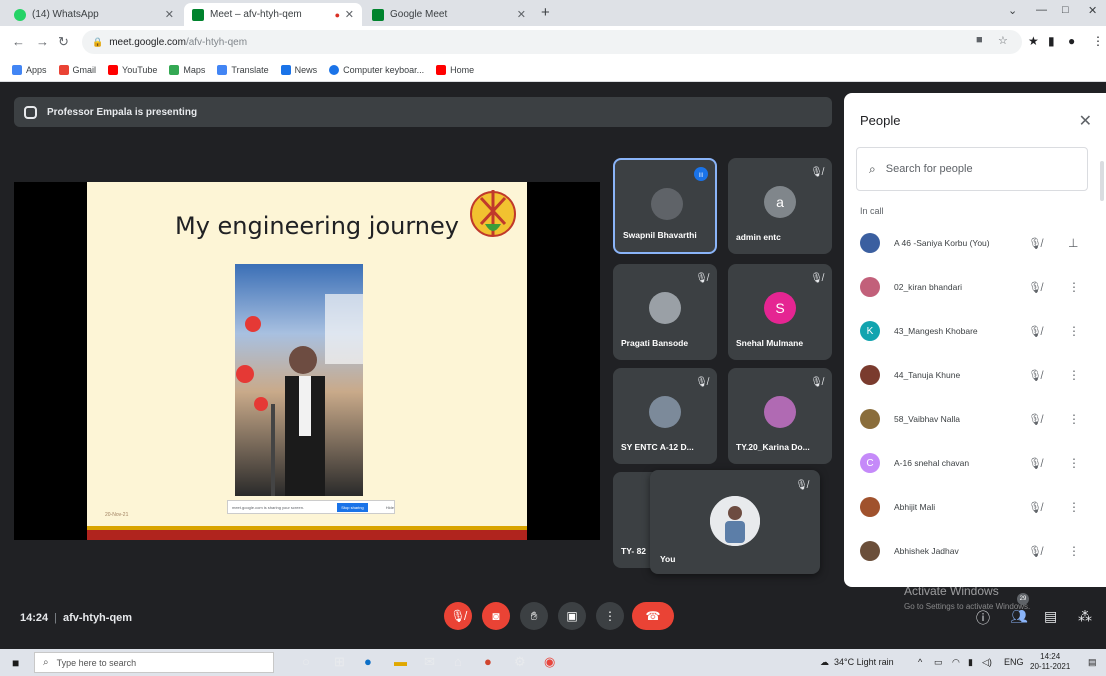 The width and height of the screenshot is (1106, 676). I want to click on windows-start-icon: ■, so click(15, 663).